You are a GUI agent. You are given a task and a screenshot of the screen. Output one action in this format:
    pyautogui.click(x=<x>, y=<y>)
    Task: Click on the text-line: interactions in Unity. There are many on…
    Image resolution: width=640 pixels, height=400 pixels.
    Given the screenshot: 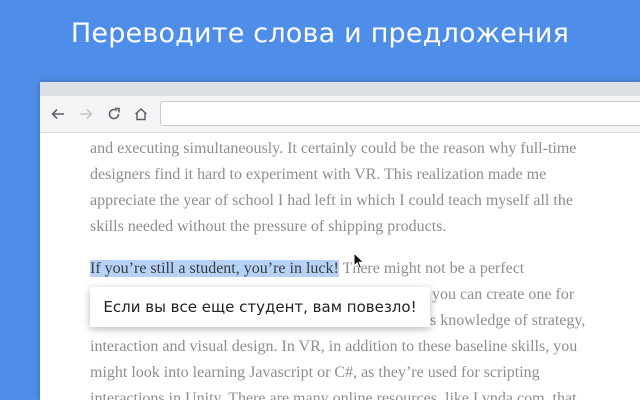 What is the action you would take?
    pyautogui.click(x=333, y=395)
    